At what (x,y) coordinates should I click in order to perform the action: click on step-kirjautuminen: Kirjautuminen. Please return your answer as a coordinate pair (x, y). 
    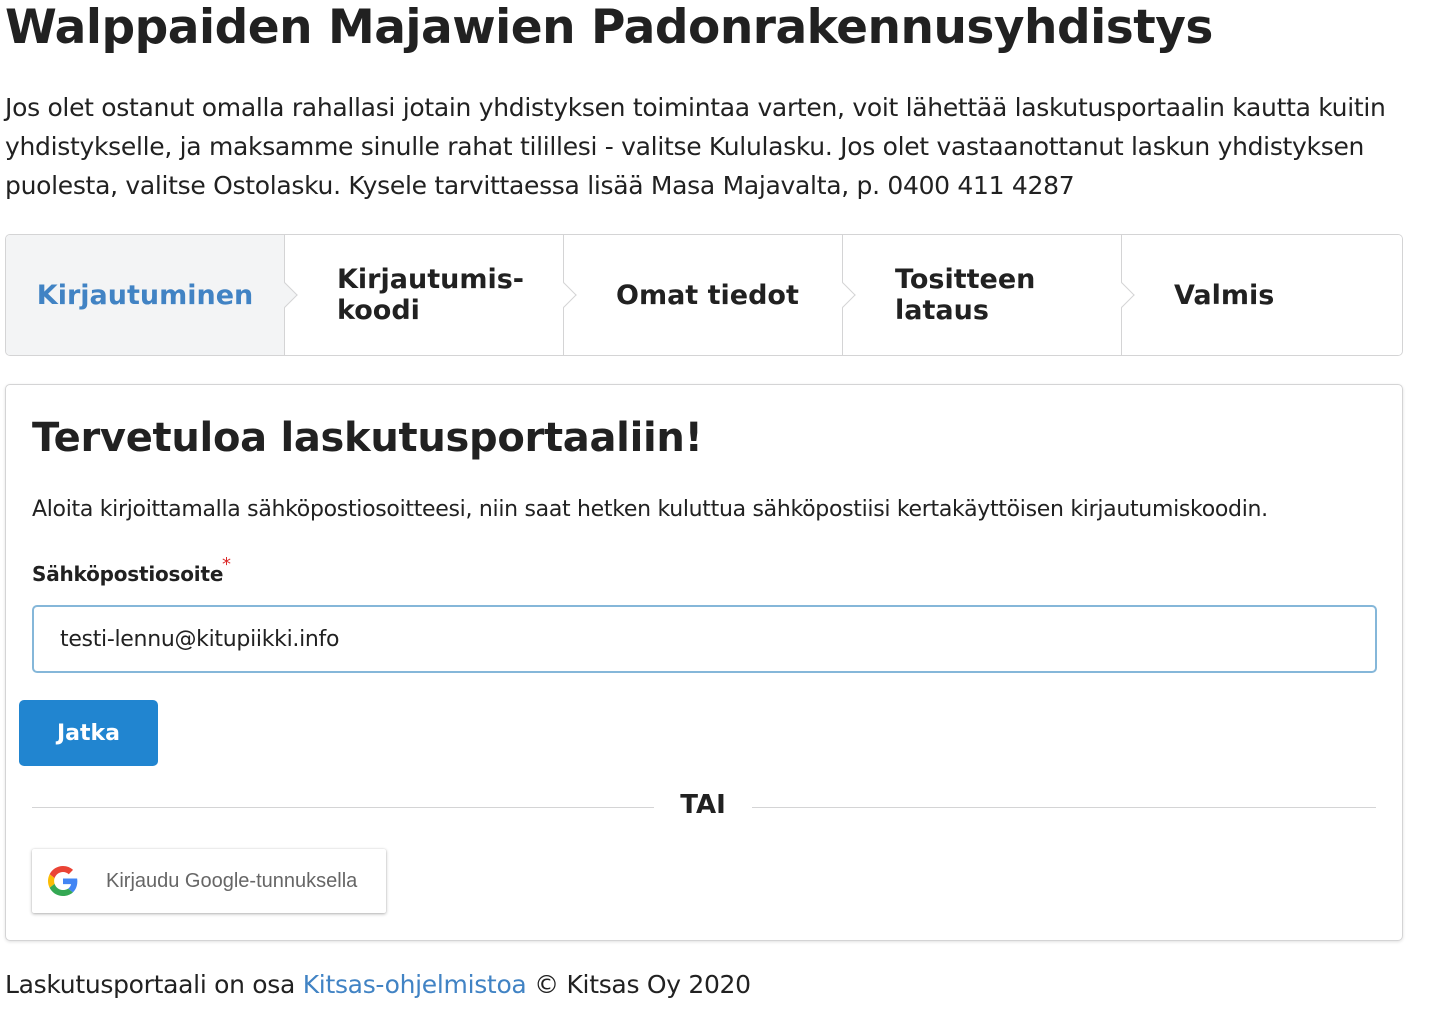
    Looking at the image, I should click on (152, 295).